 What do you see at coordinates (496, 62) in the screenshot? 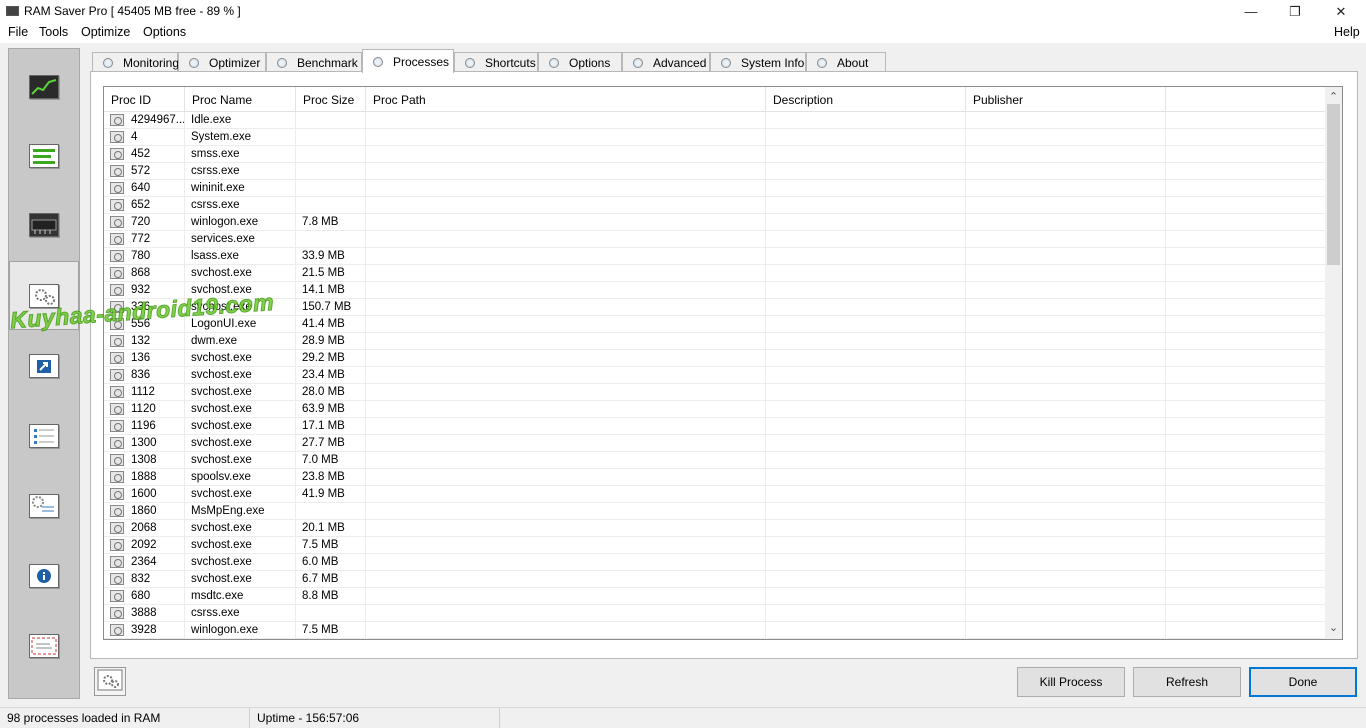
I see `tab-shortcuts: Shortcuts` at bounding box center [496, 62].